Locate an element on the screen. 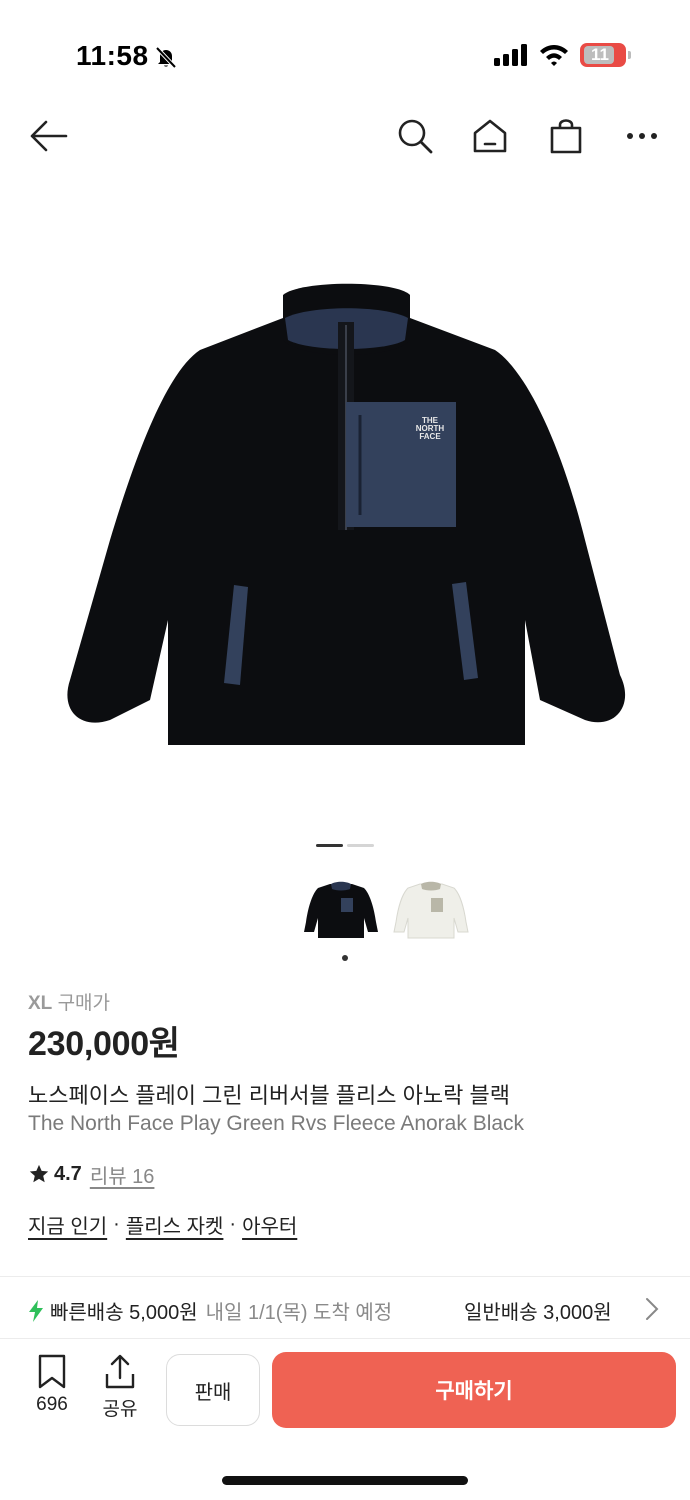 This screenshot has height=1500, width=690. star-icon is located at coordinates (39, 1173).